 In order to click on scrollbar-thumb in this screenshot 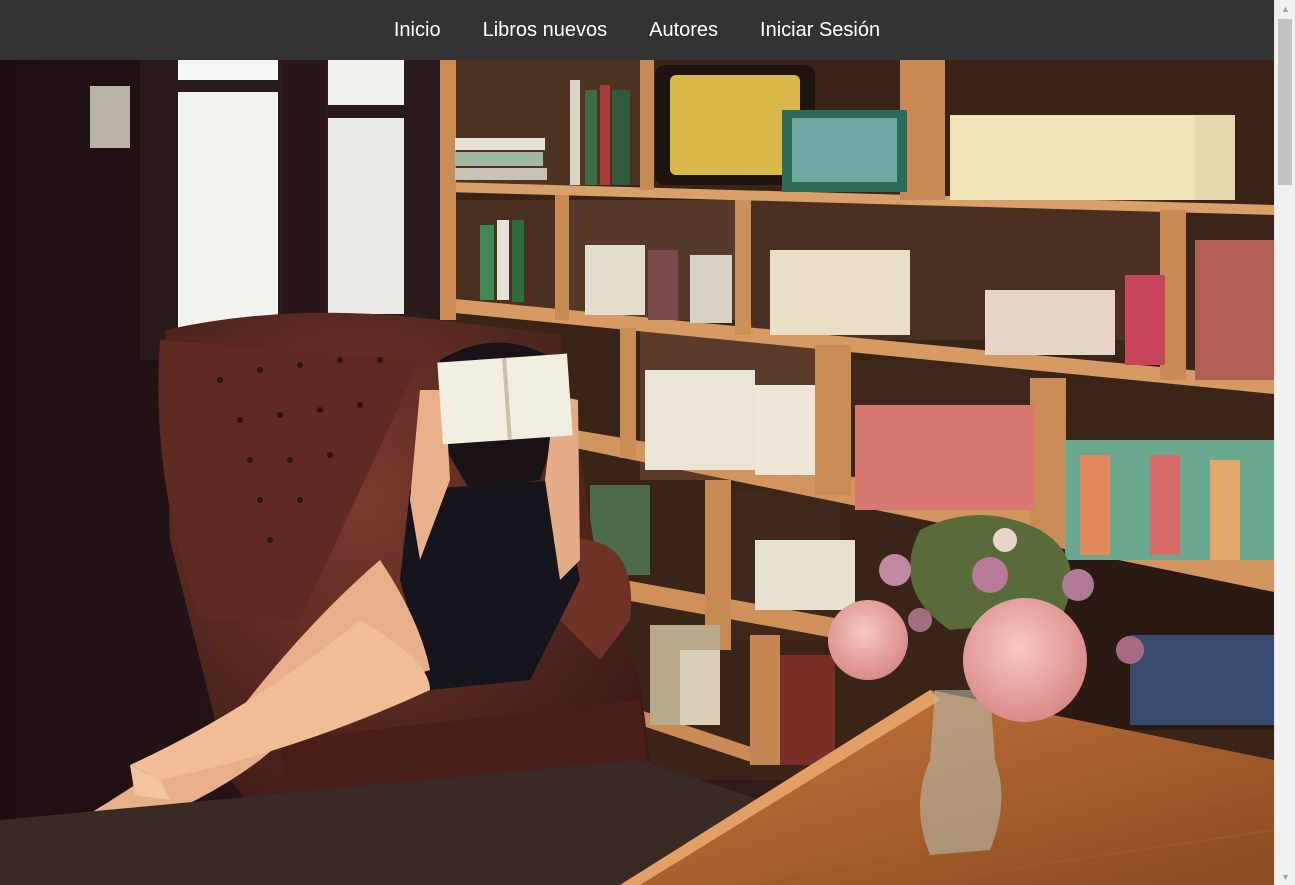, I will do `click(1285, 102)`.